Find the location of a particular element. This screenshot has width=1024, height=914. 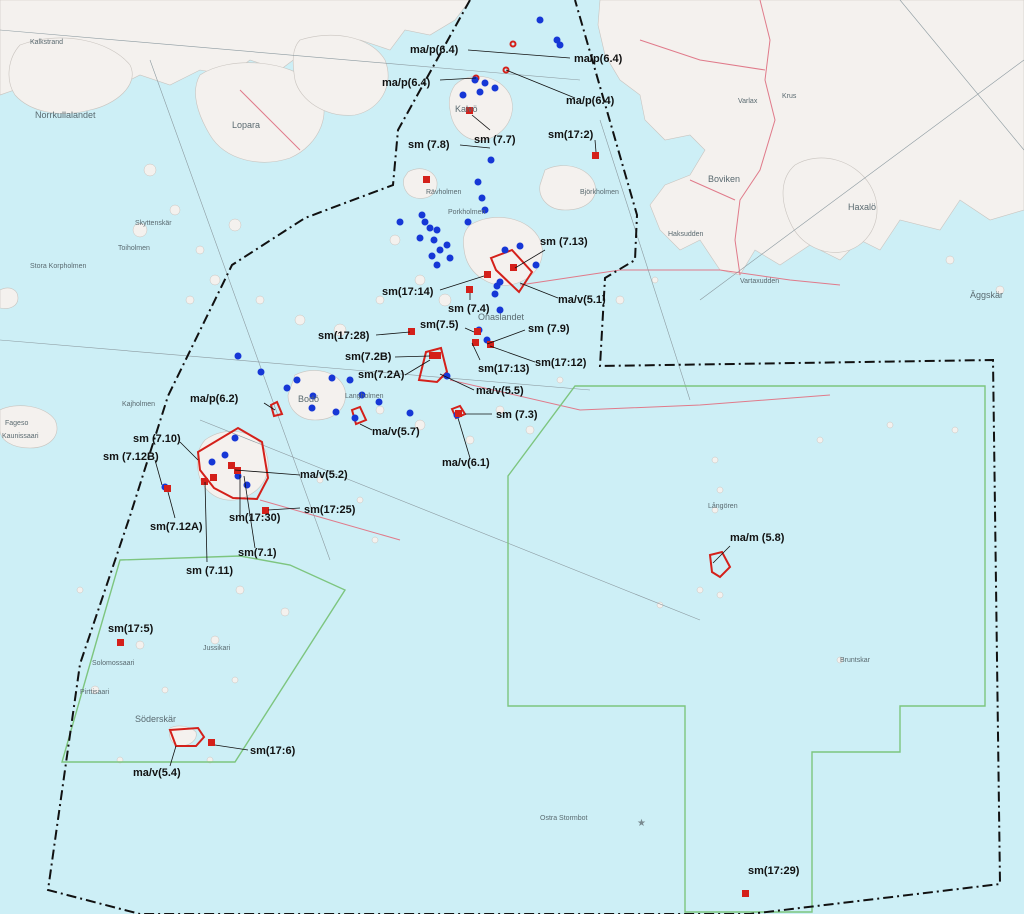

annotation-label: sm(17:13) is located at coordinates (504, 369).